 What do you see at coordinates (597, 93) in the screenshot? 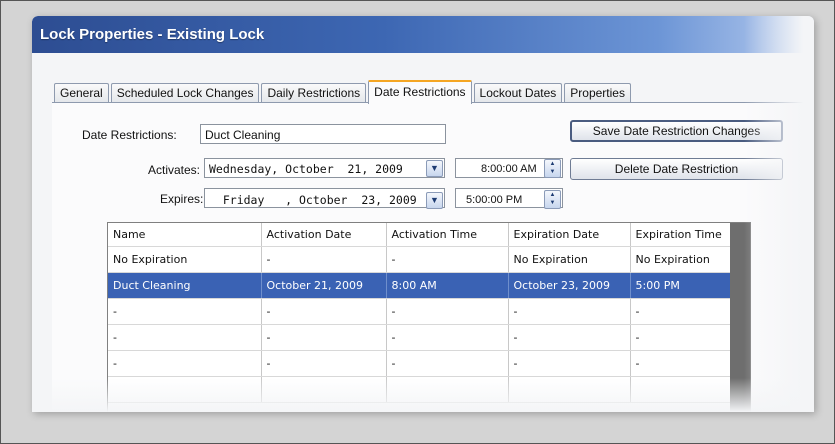
I see `tab-properties: Properties` at bounding box center [597, 93].